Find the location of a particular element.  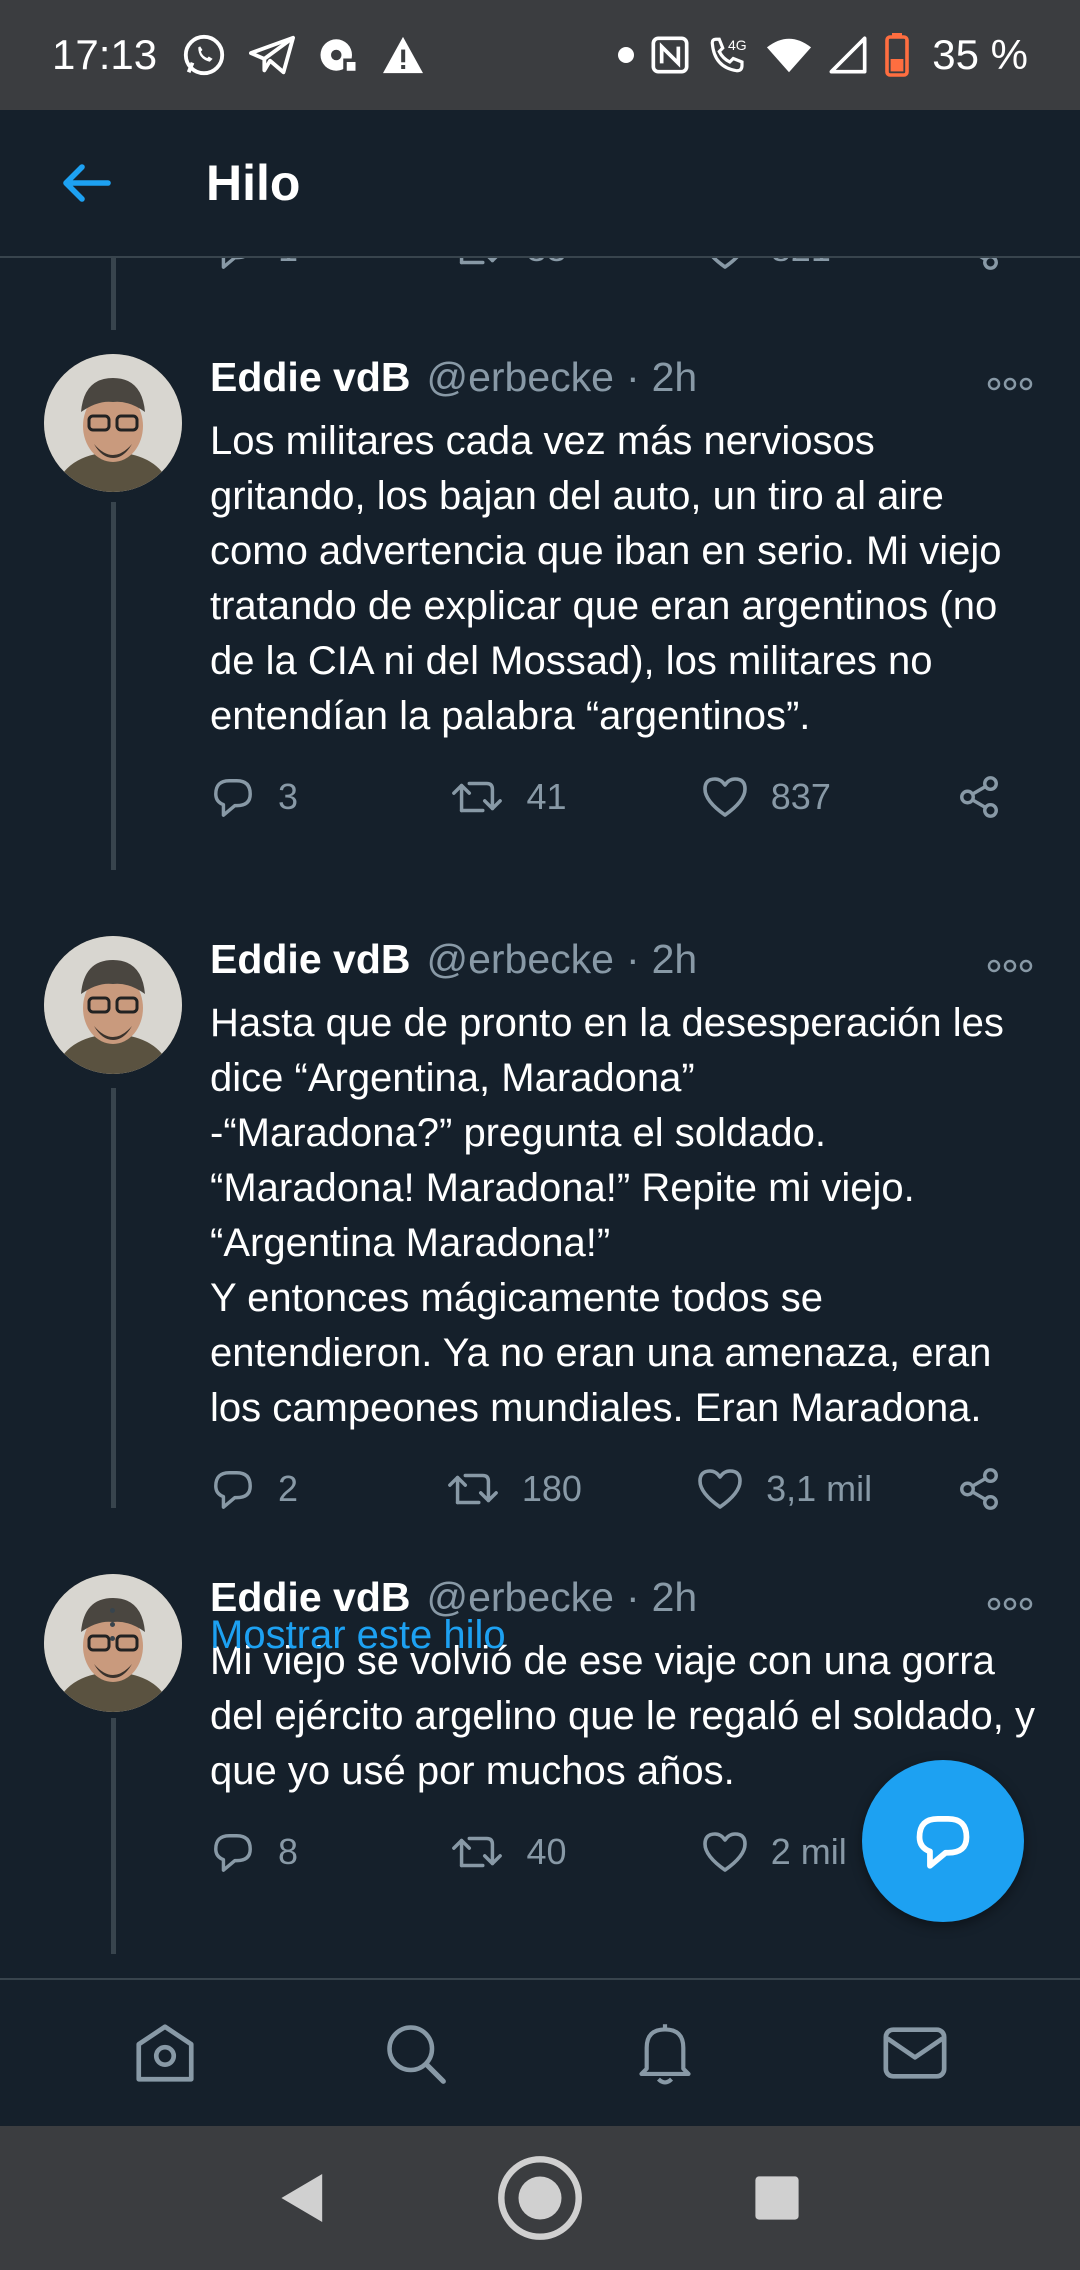

home-icon is located at coordinates (165, 2053).